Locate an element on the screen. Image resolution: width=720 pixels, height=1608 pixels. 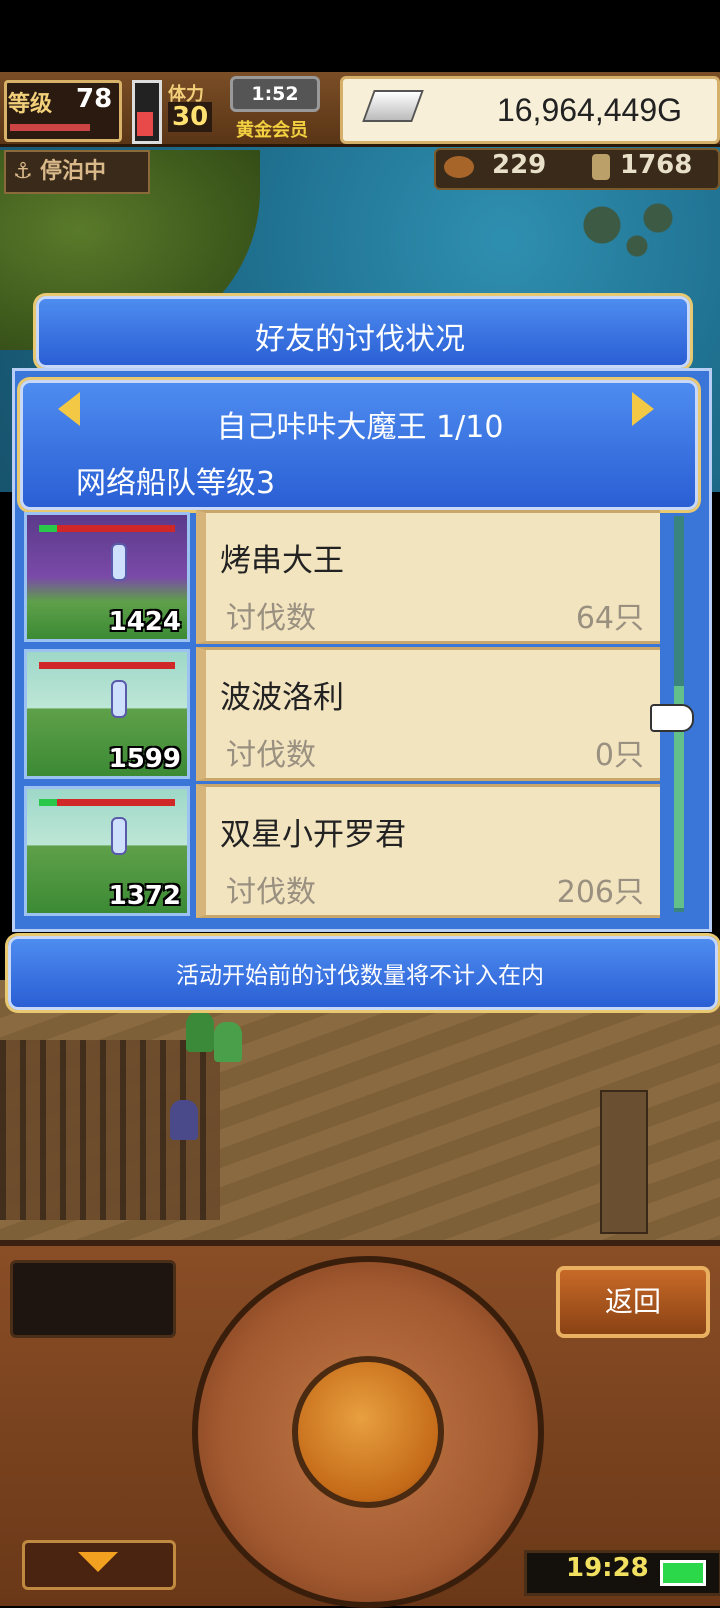
notice-text: 活动开始前的讨伐数量将不计入在内 is located at coordinates (360, 976).